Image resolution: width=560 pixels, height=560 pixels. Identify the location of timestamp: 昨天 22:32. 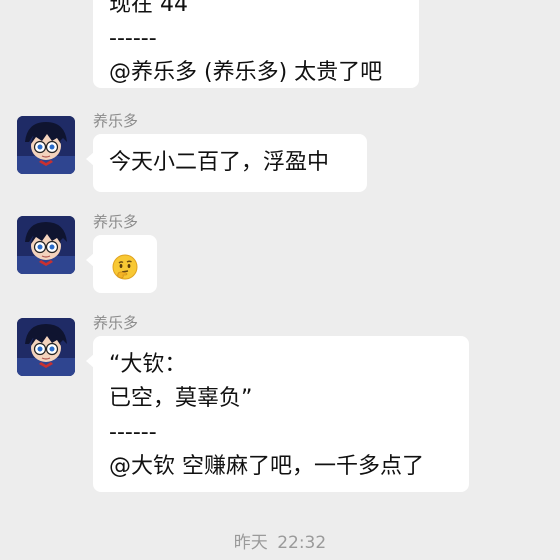
(280, 543).